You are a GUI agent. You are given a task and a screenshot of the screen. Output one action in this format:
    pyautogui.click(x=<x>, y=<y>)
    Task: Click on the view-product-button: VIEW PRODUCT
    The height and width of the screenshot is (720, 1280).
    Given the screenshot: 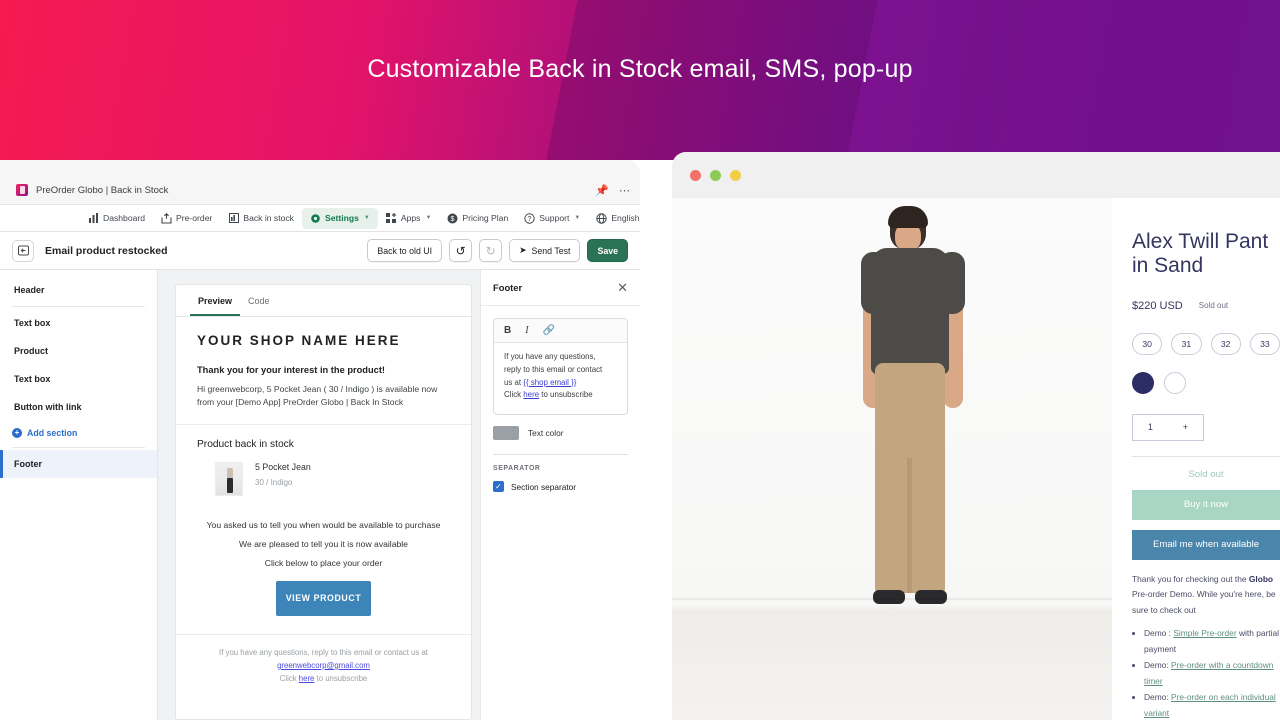 What is the action you would take?
    pyautogui.click(x=323, y=598)
    